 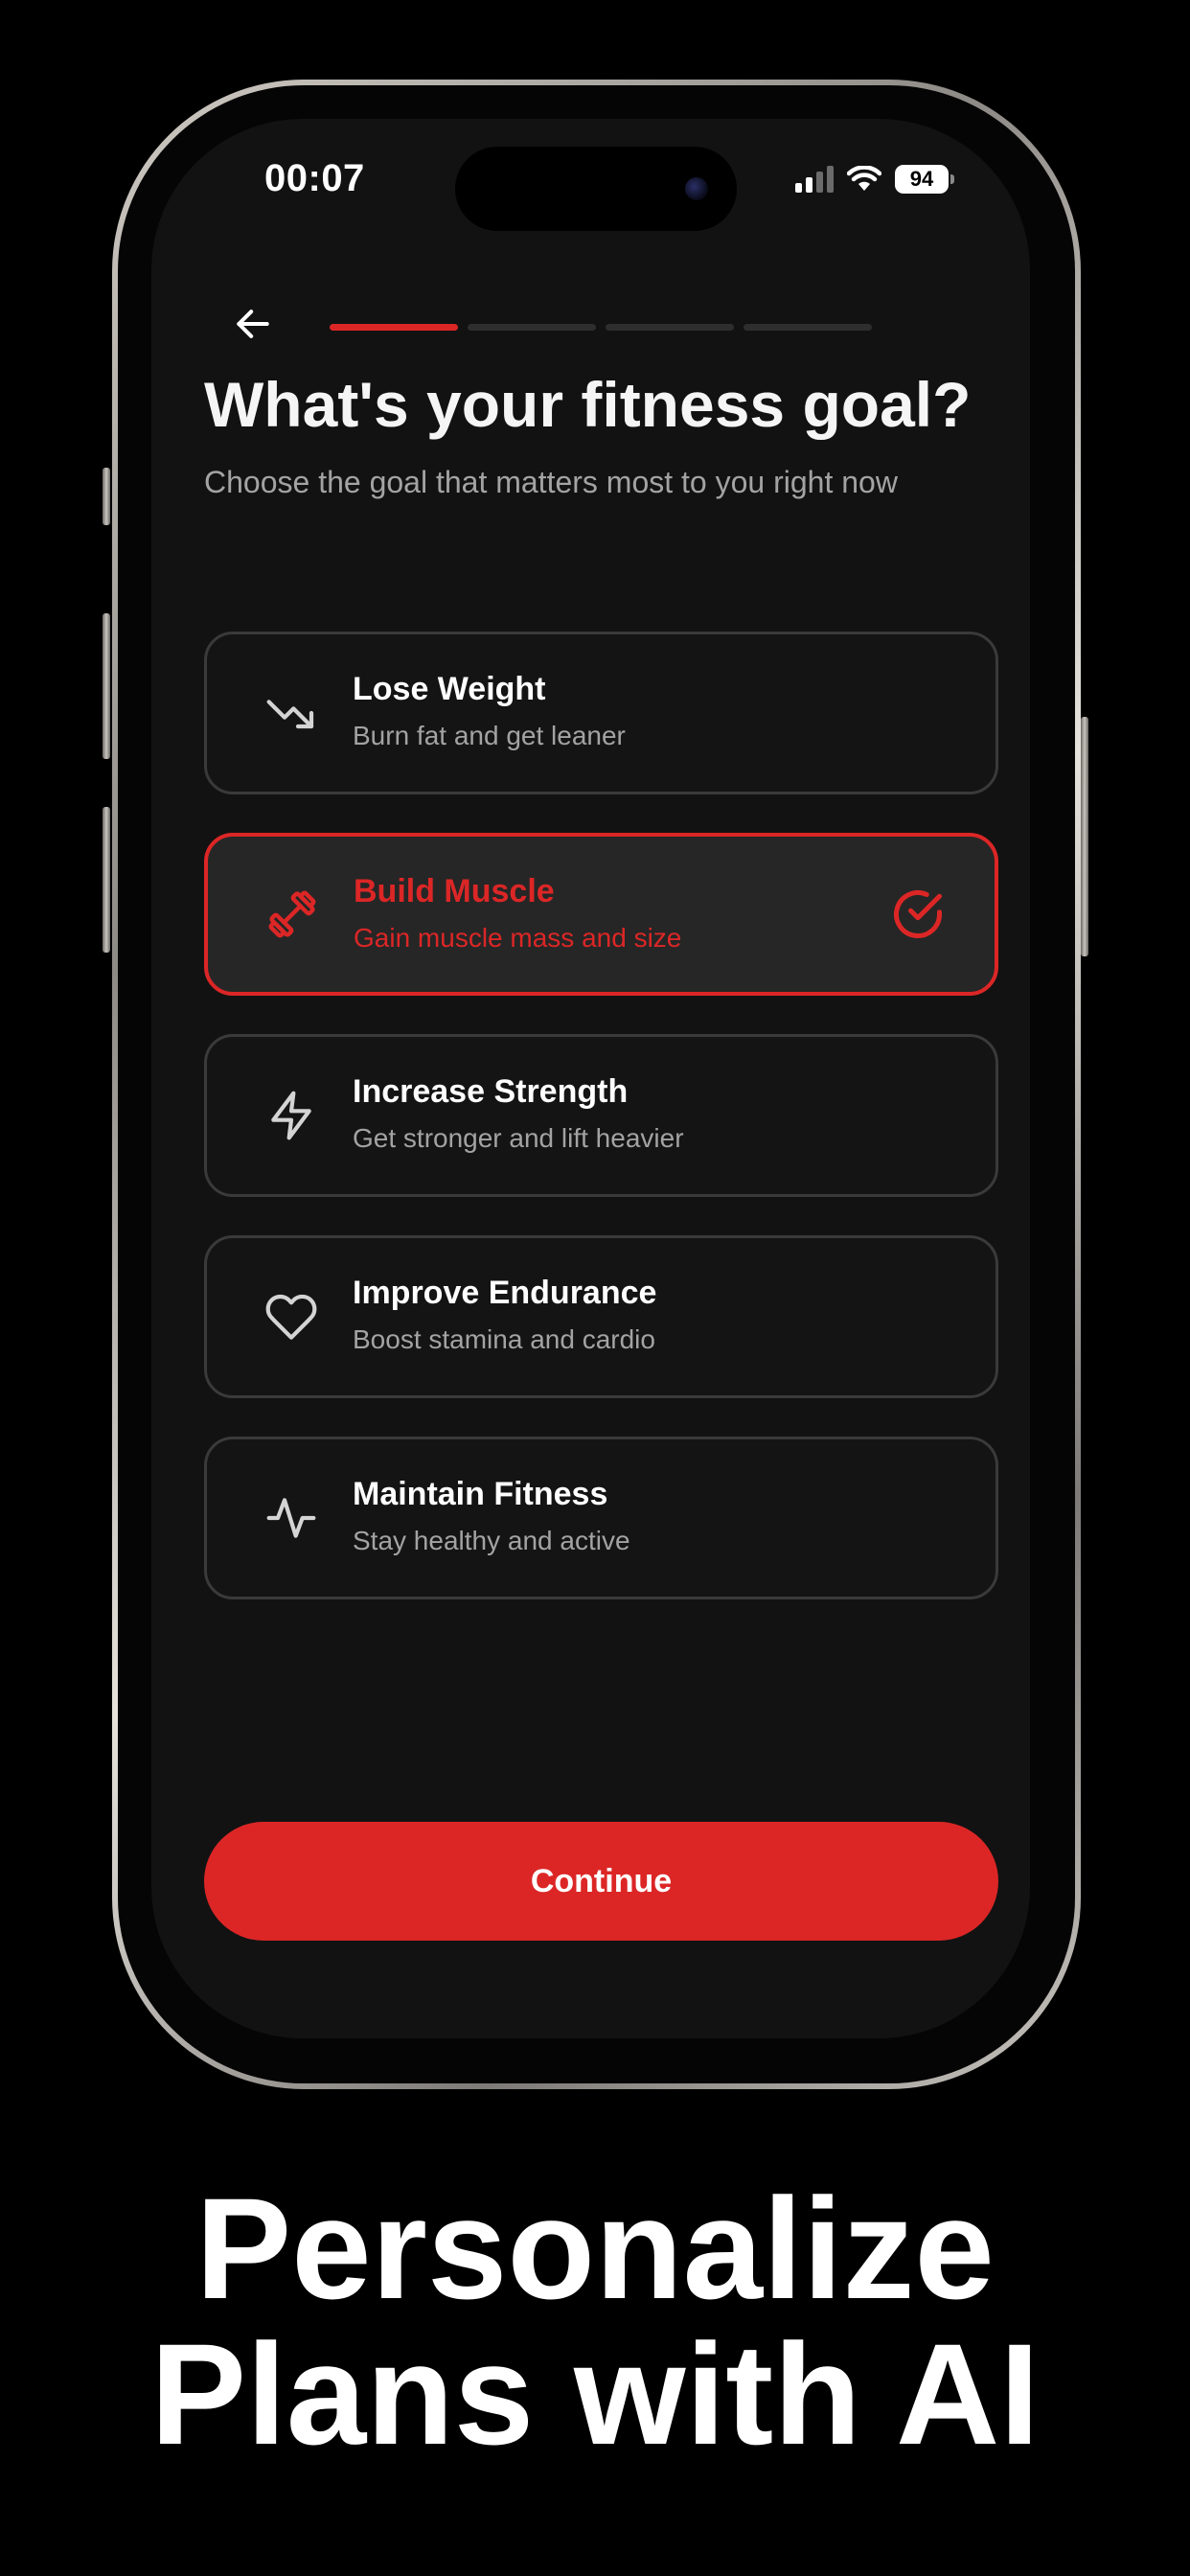 What do you see at coordinates (107, 880) in the screenshot?
I see `volume-down-button` at bounding box center [107, 880].